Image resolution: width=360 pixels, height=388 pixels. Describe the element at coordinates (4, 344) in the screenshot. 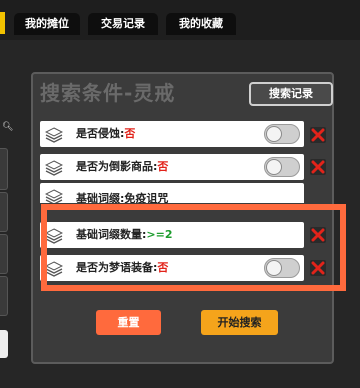

I see `side-selected-item` at that location.